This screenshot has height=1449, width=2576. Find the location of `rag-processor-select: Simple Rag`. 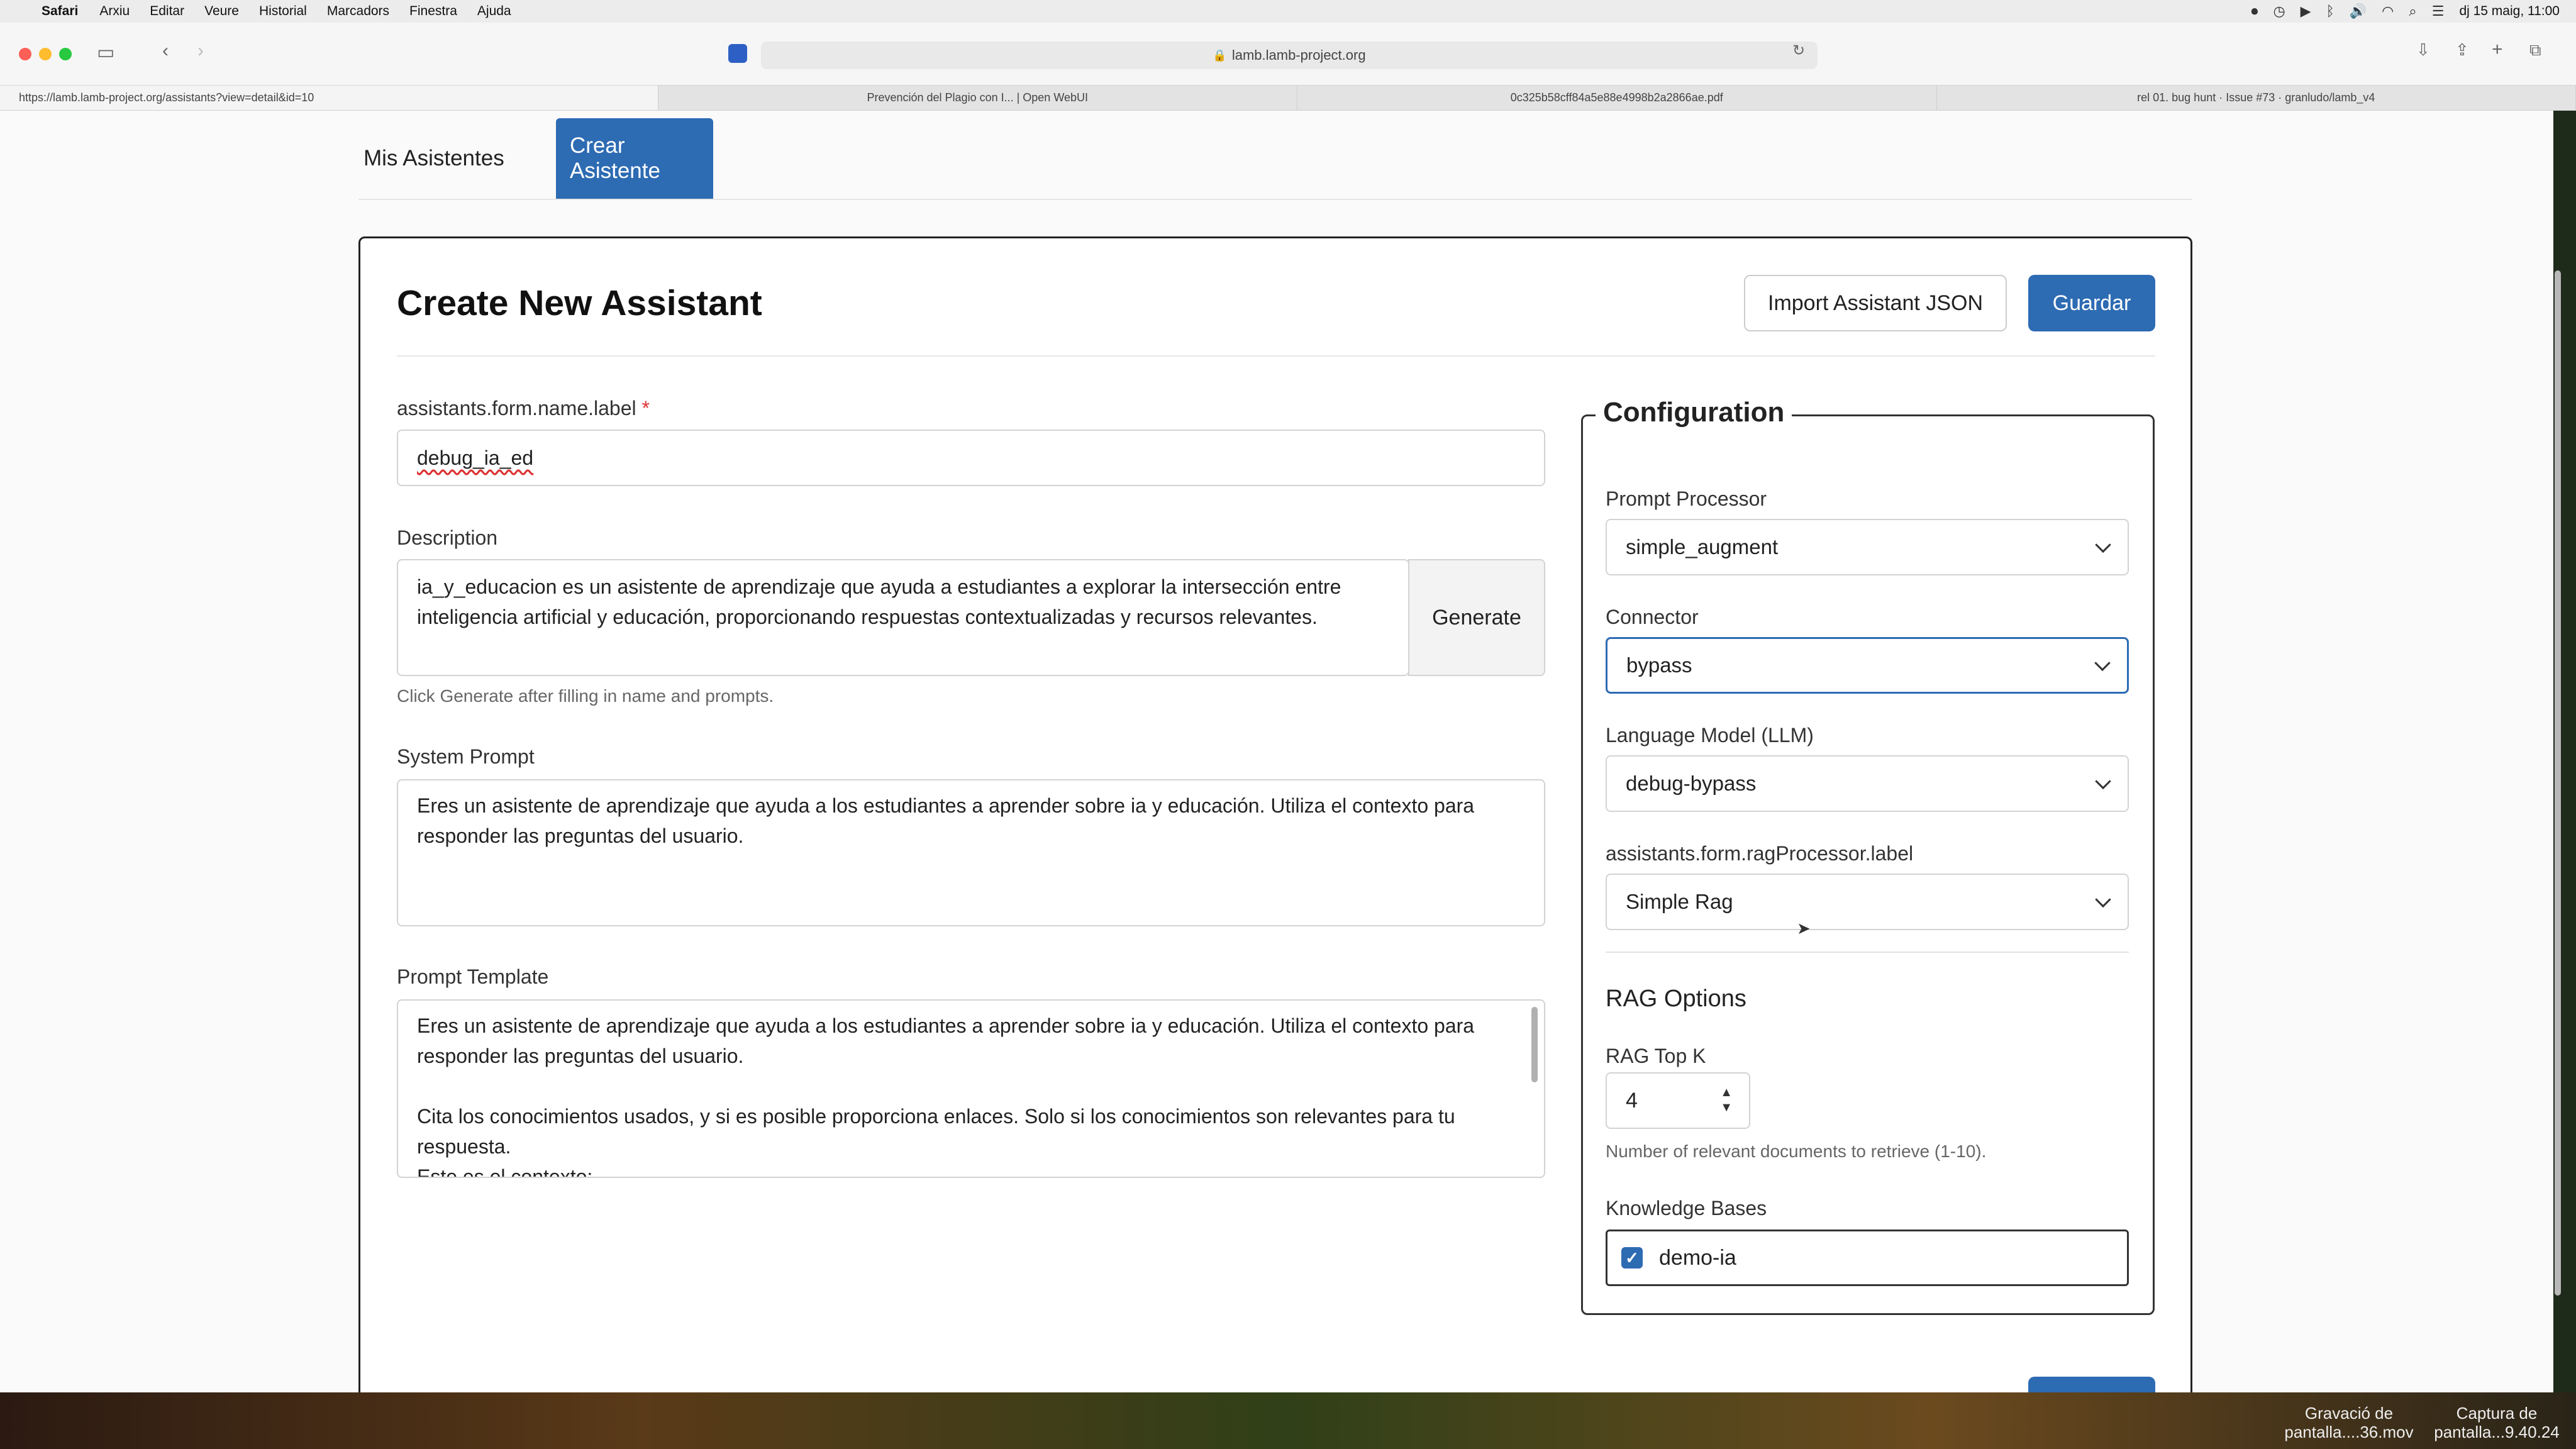

rag-processor-select: Simple Rag is located at coordinates (1867, 902).